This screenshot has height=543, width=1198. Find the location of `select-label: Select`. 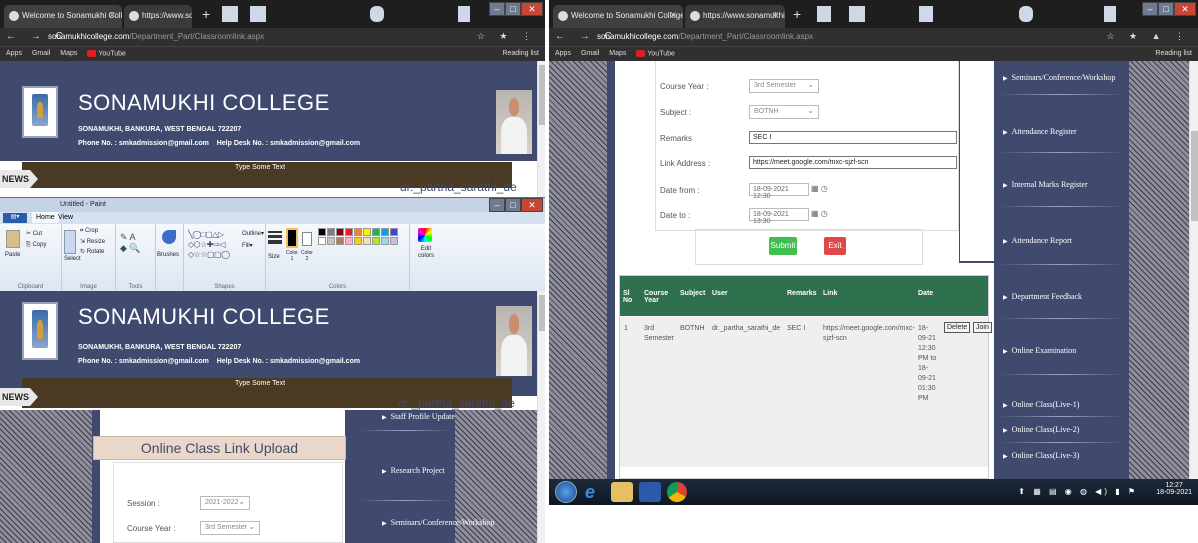

select-label: Select is located at coordinates (72, 259).